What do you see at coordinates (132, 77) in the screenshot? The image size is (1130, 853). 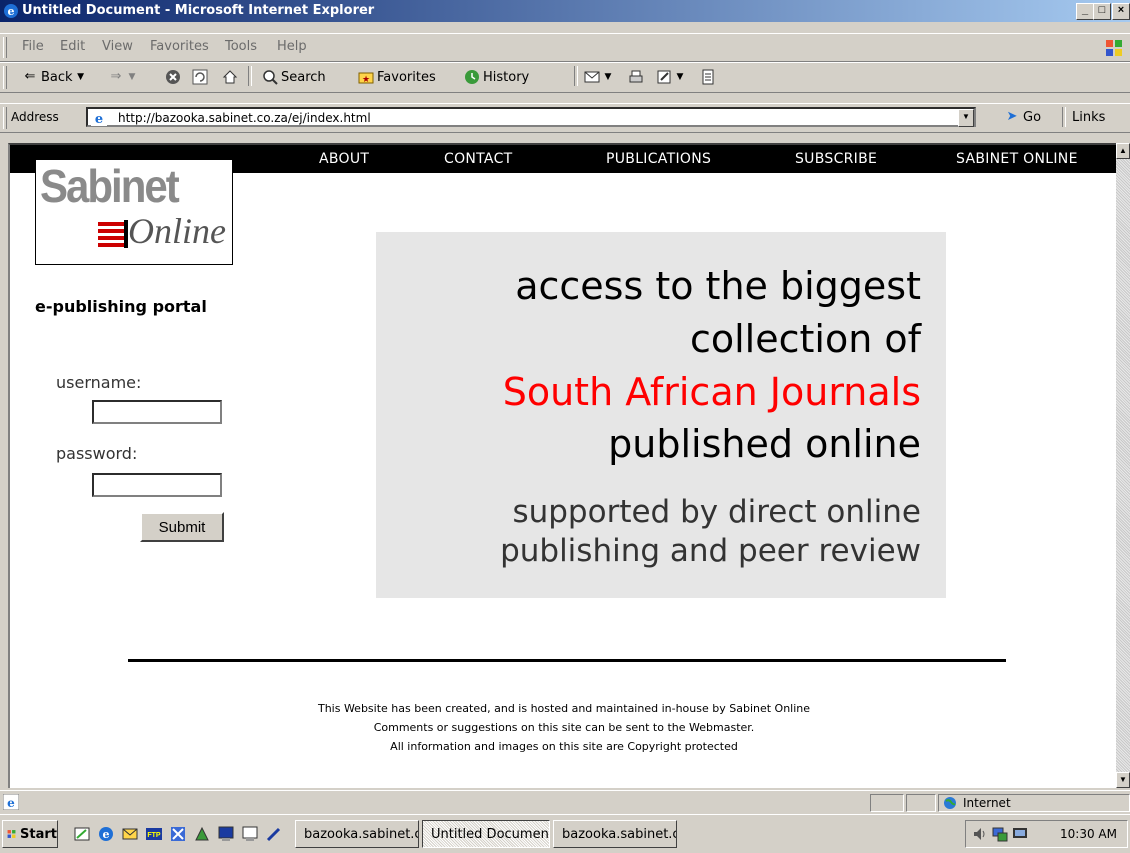 I see `forward-dropdown-icon: ▼` at bounding box center [132, 77].